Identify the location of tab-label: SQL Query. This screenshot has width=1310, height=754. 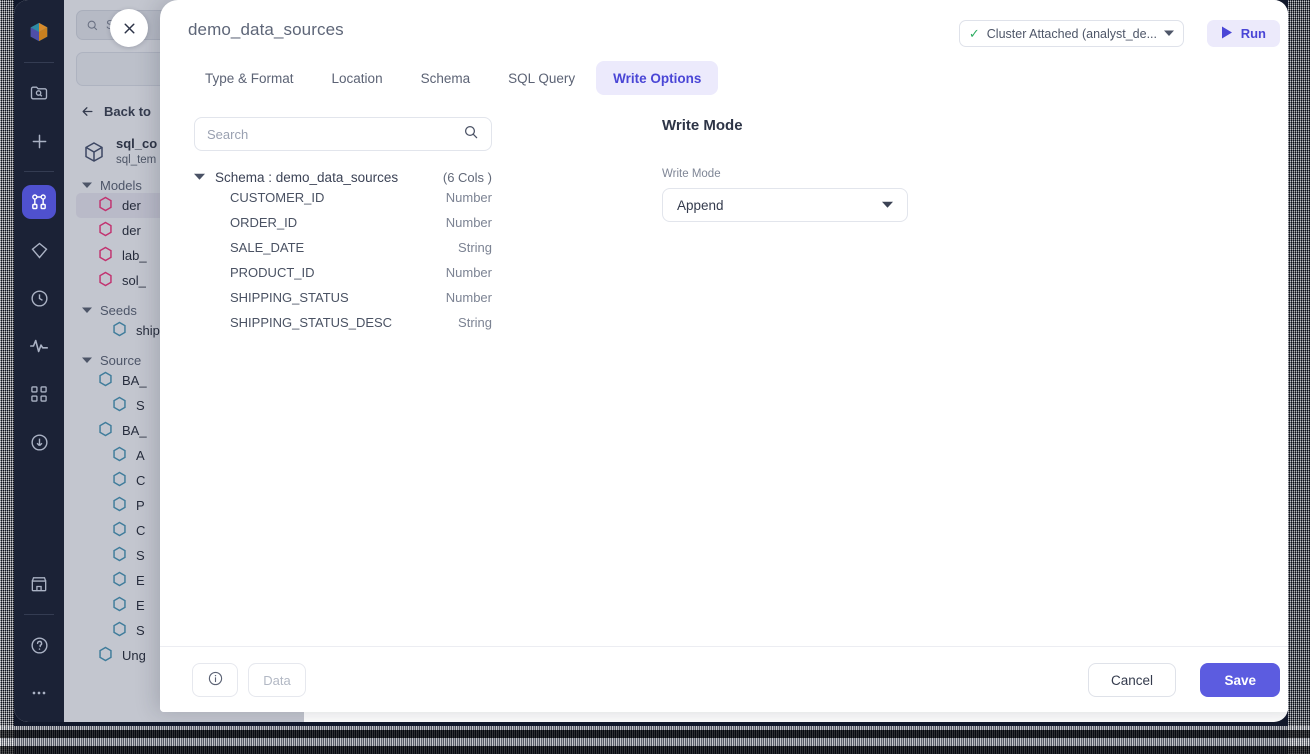
(542, 78).